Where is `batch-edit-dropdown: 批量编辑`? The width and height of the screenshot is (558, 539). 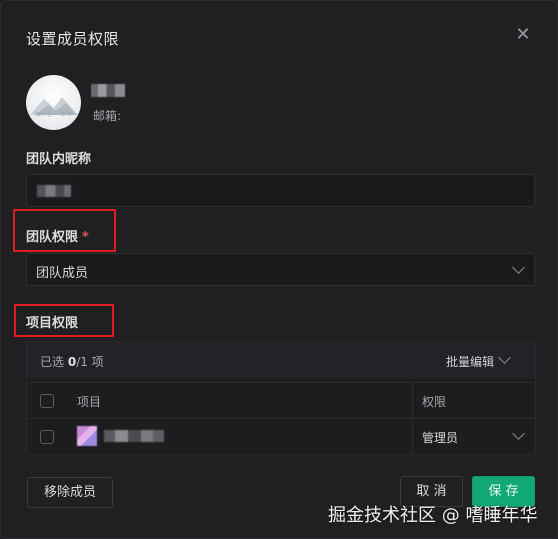 batch-edit-dropdown: 批量编辑 is located at coordinates (470, 361).